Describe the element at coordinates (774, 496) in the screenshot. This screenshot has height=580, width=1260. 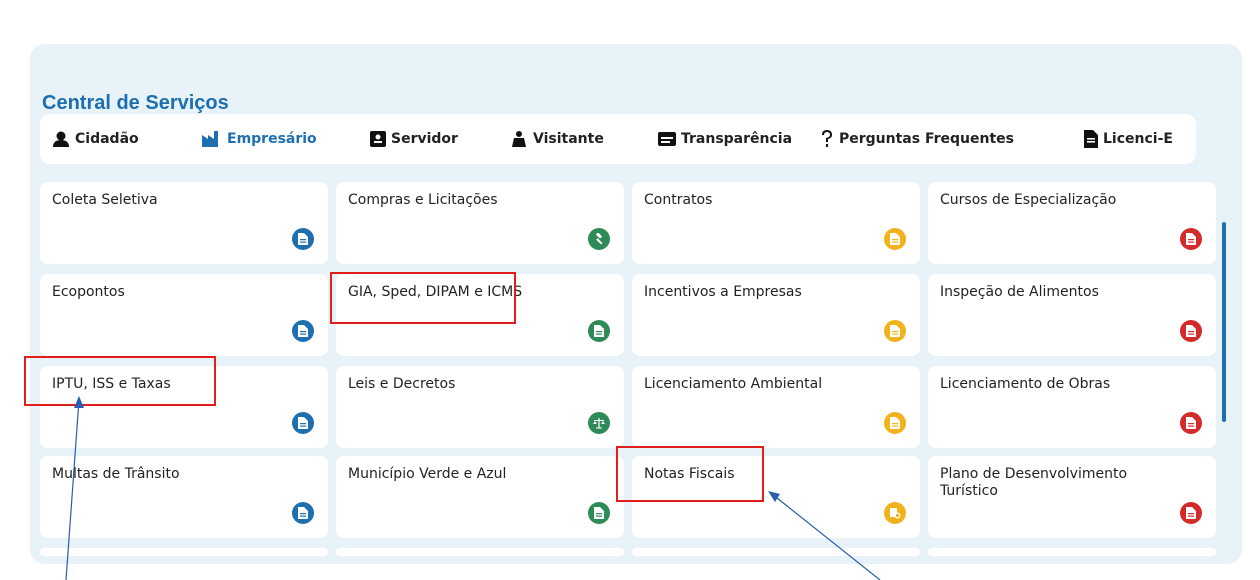
I see `arrowhead-notas` at that location.